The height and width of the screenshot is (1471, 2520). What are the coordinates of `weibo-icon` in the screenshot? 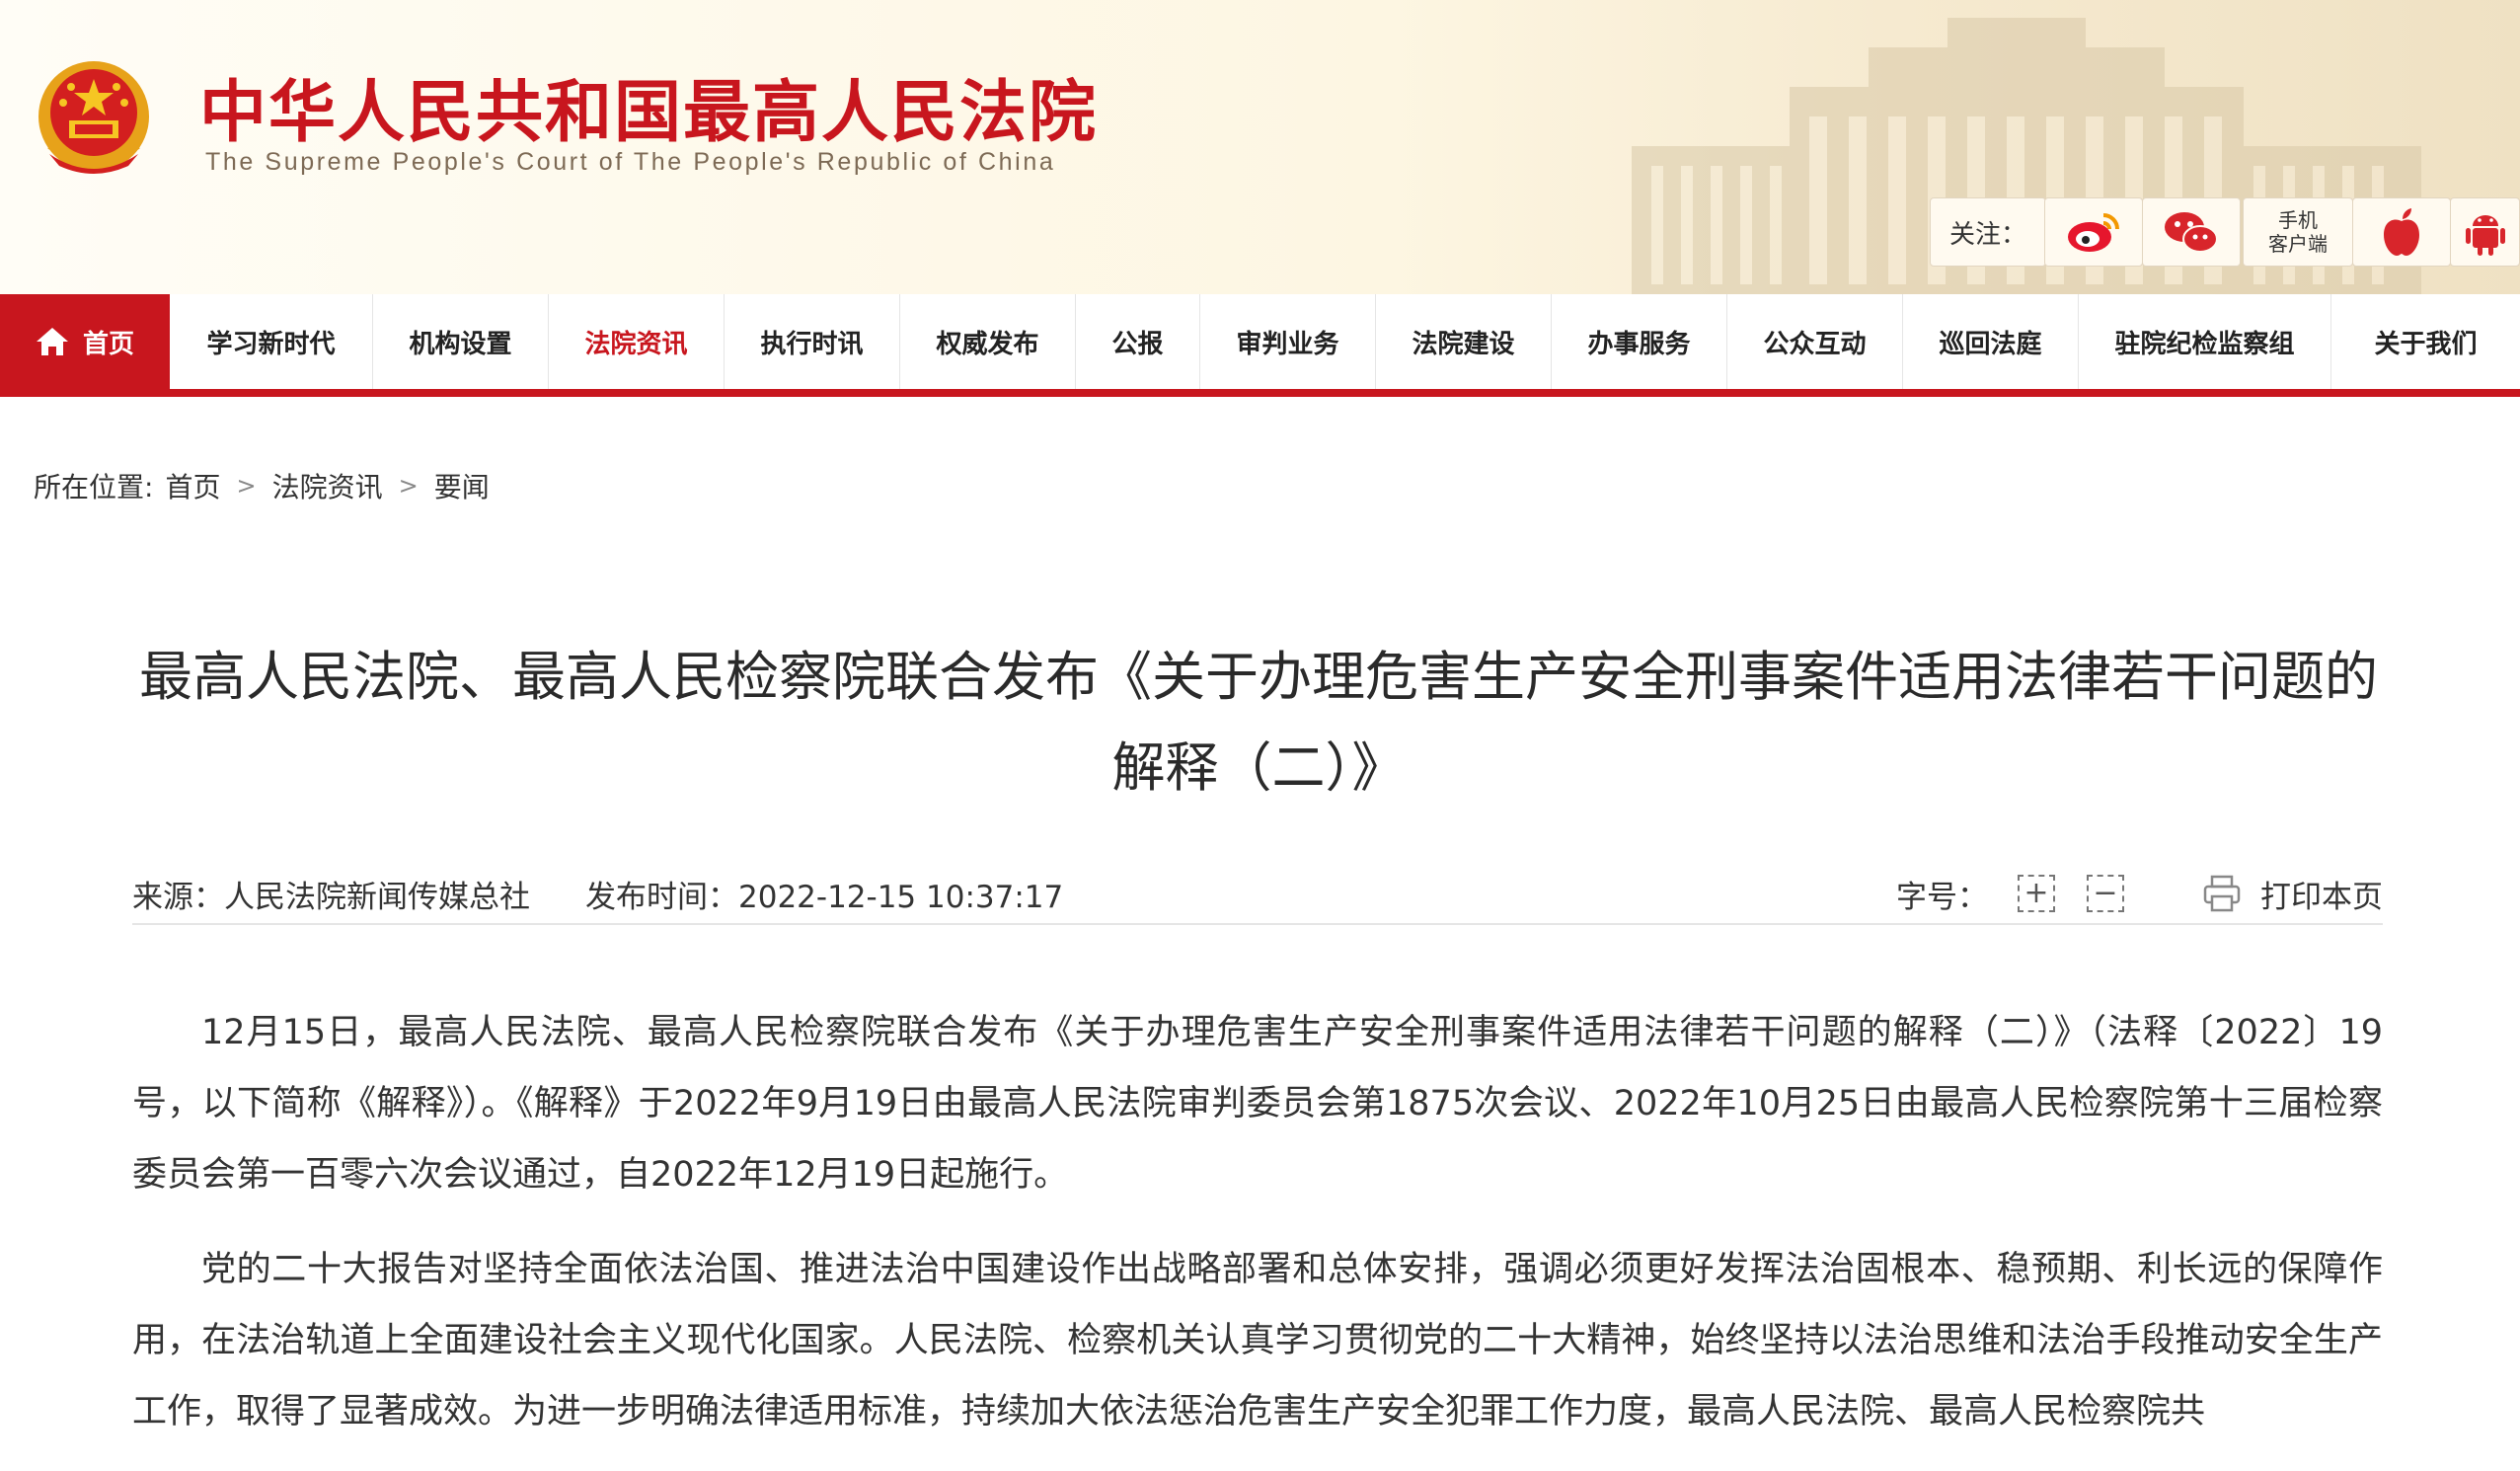 It's located at (2093, 232).